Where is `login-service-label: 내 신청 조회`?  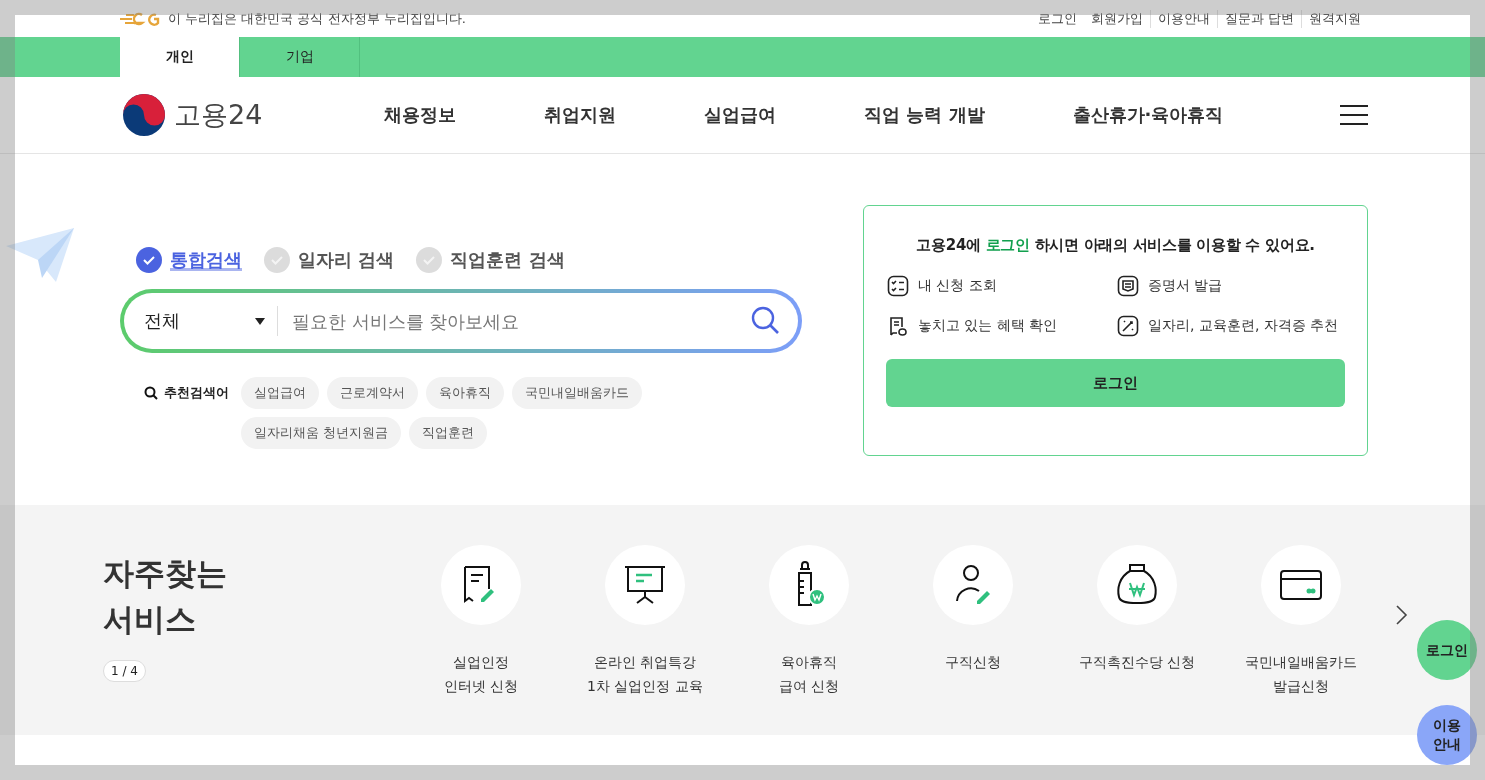 login-service-label: 내 신청 조회 is located at coordinates (957, 286).